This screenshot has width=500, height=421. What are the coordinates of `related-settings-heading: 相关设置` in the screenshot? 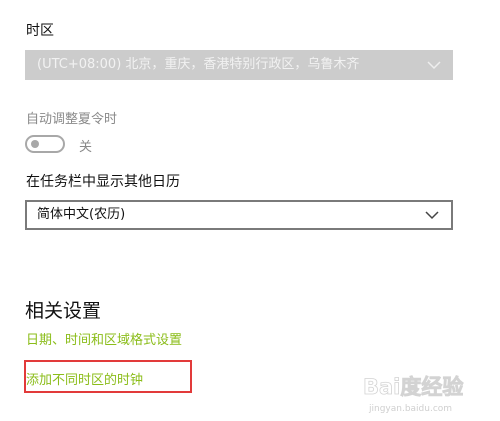 It's located at (63, 311).